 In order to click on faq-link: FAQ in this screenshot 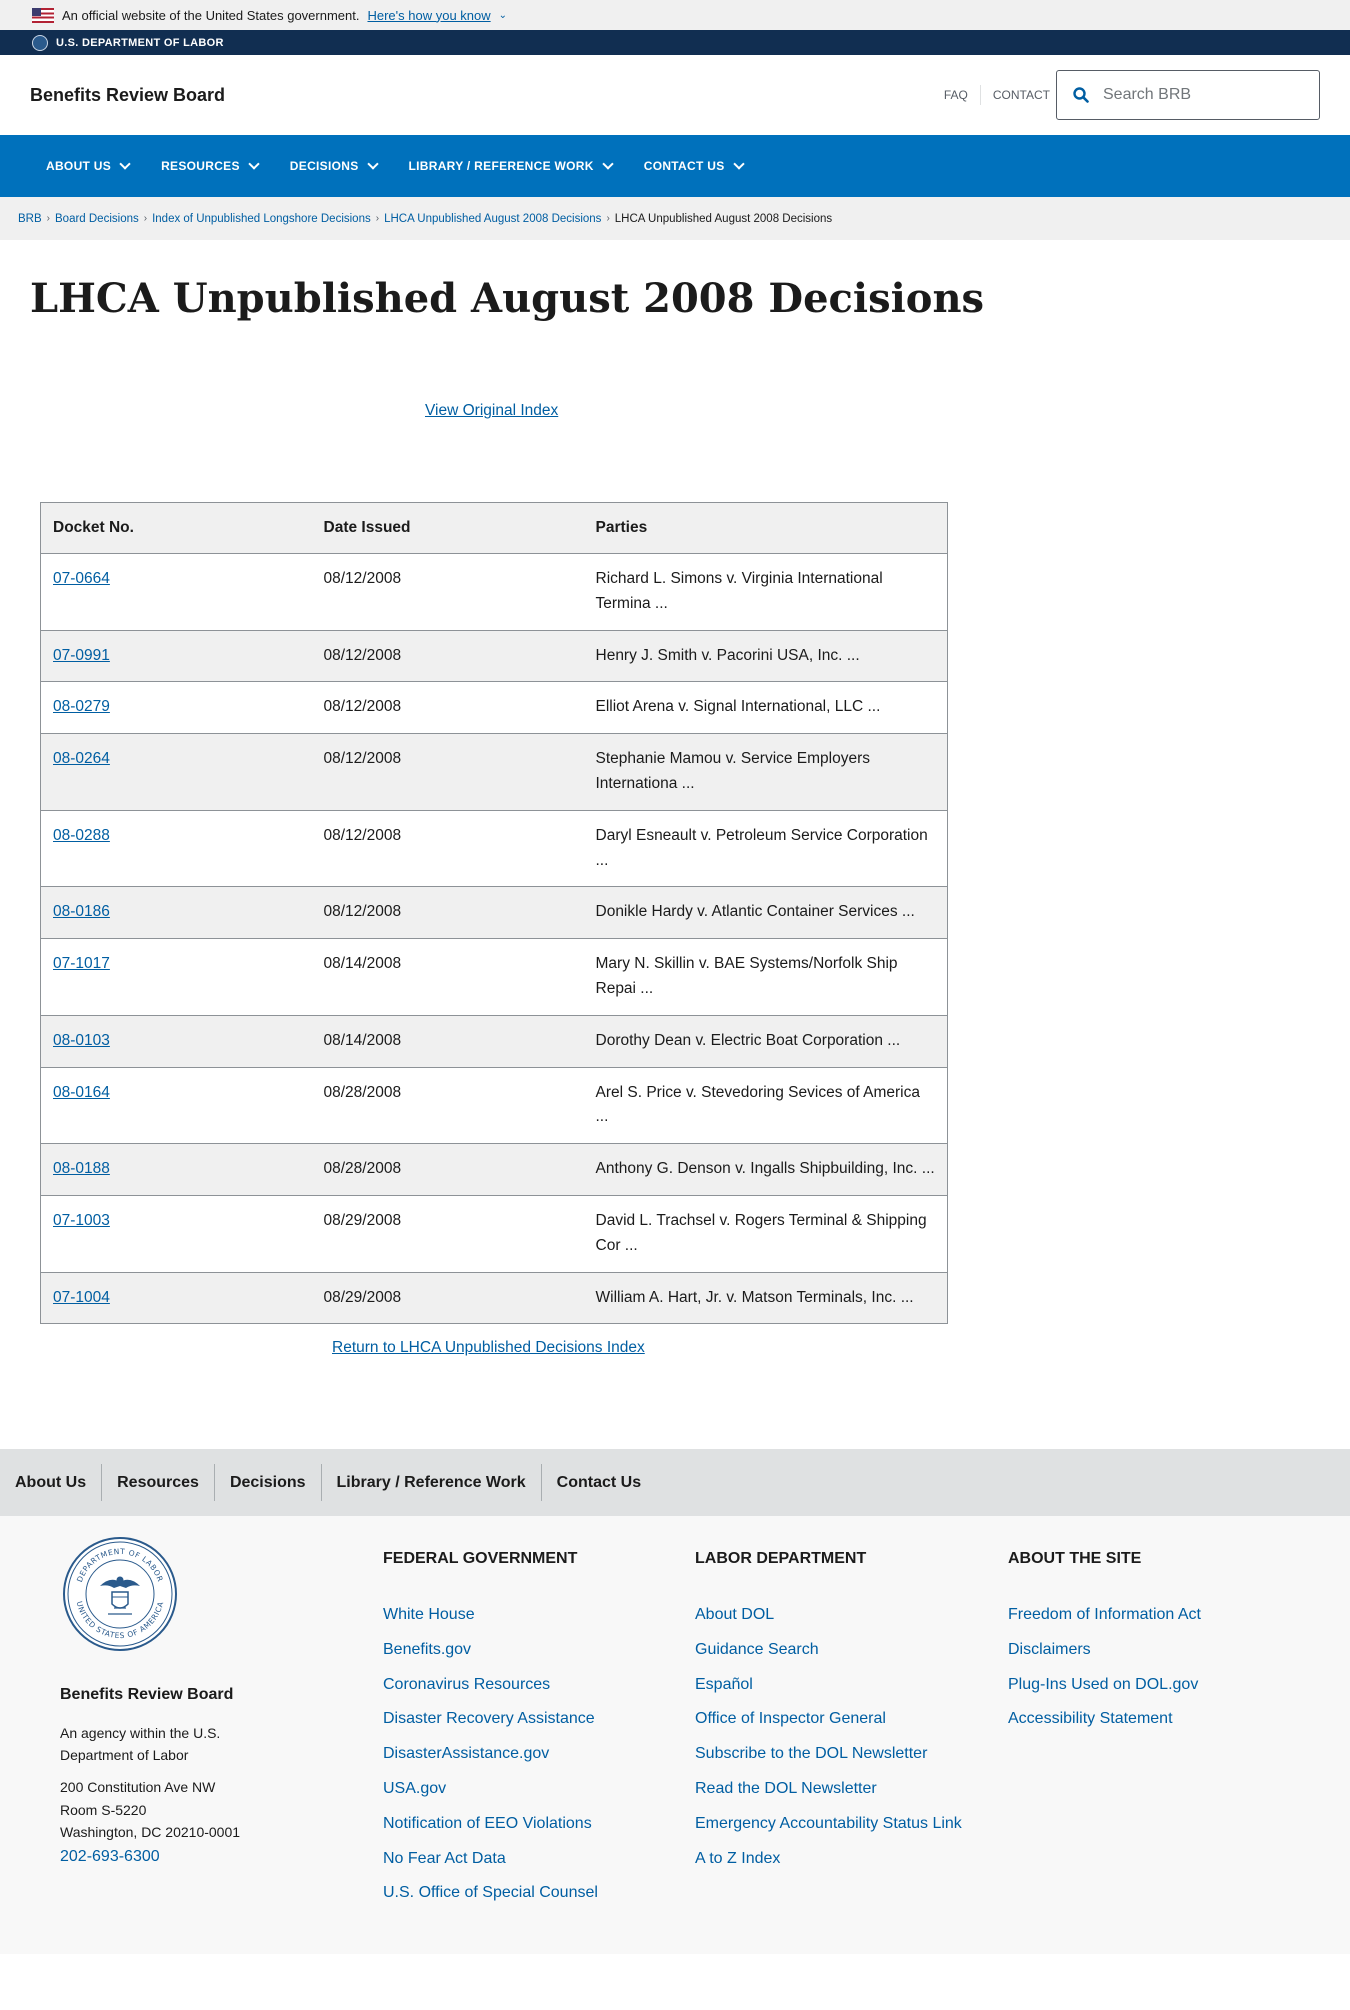, I will do `click(956, 95)`.